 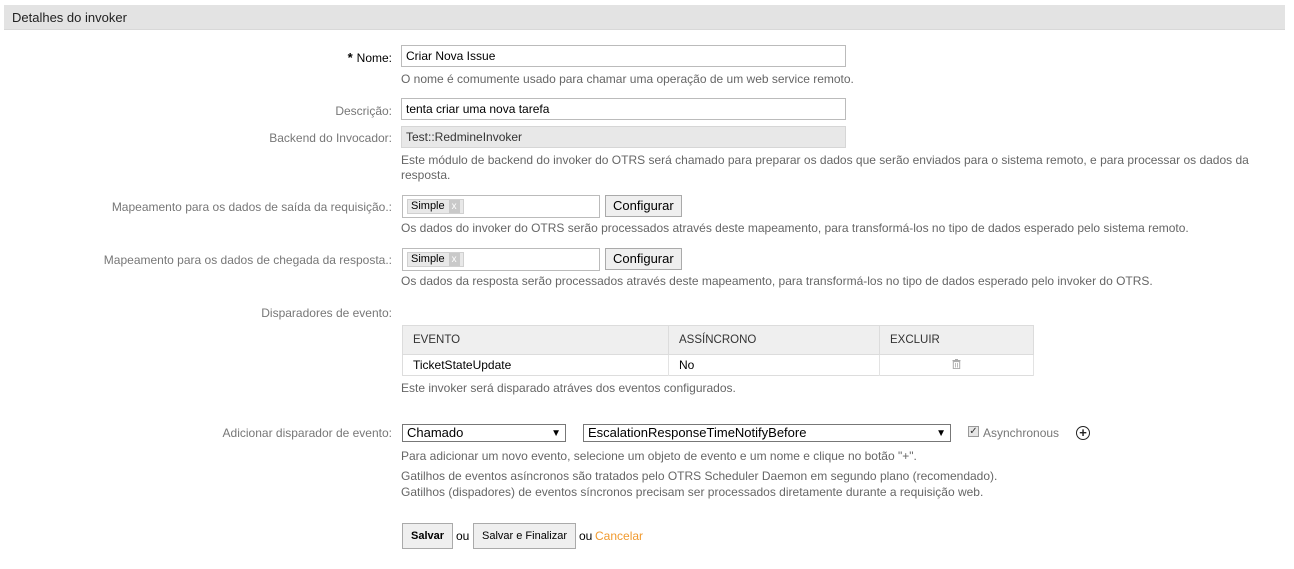 I want to click on column-header-delete: EXCLUIR, so click(x=956, y=340).